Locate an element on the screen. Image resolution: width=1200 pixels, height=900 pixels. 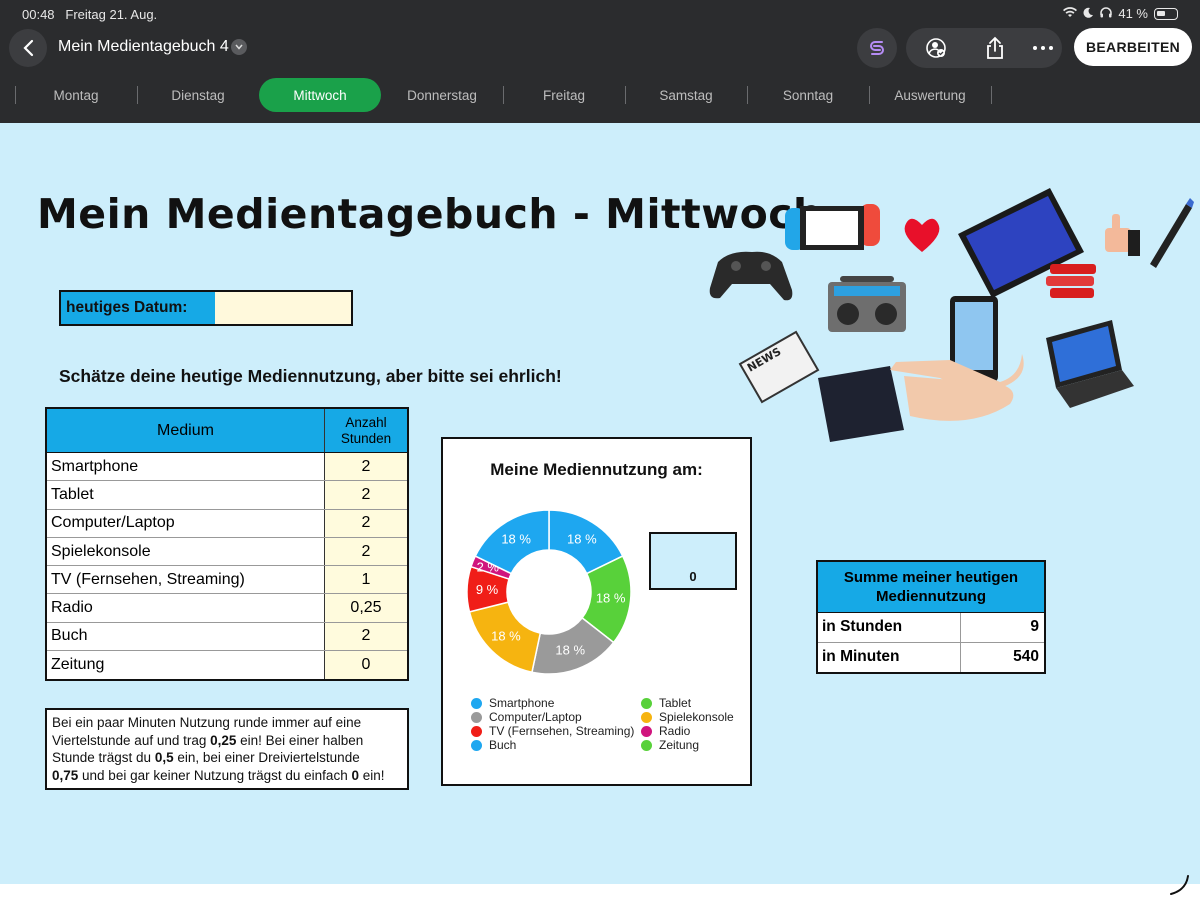
stage-manager-button is located at coordinates (877, 48).